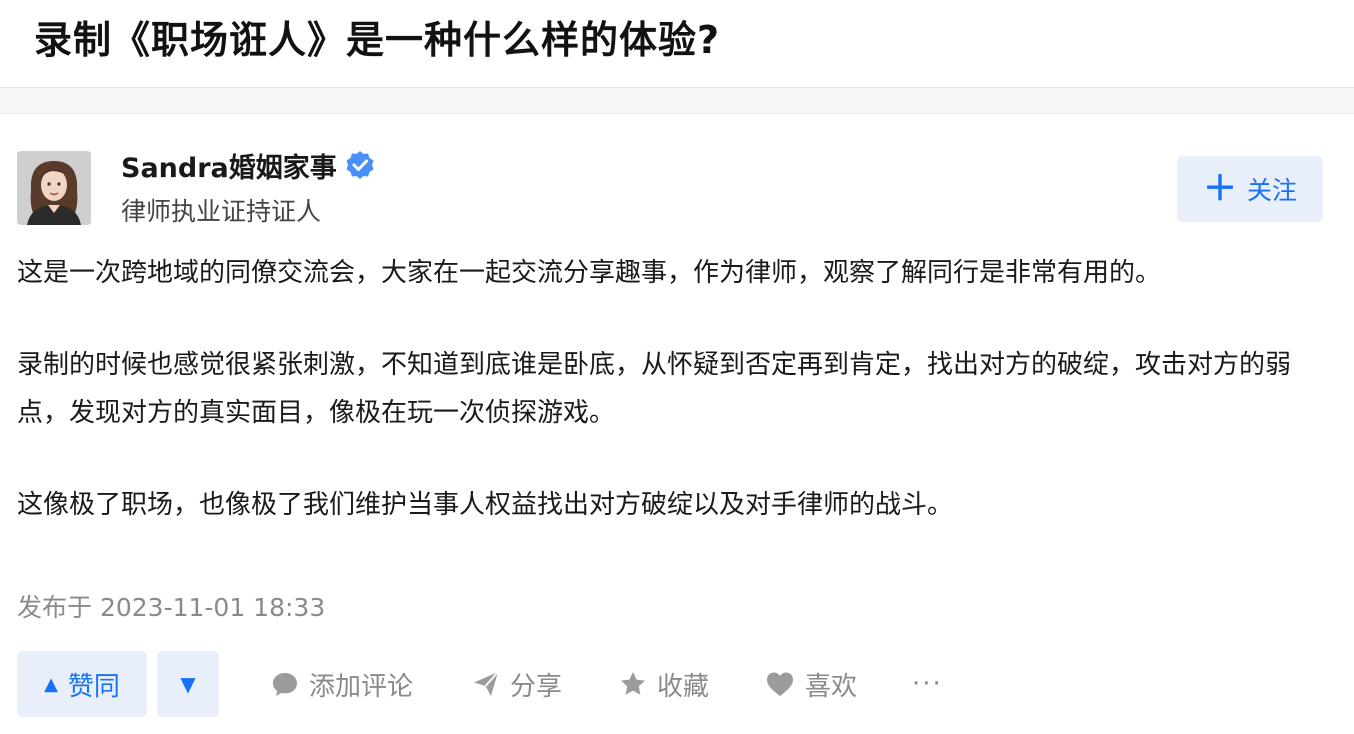 The height and width of the screenshot is (734, 1354). What do you see at coordinates (780, 684) in the screenshot?
I see `heart-icon` at bounding box center [780, 684].